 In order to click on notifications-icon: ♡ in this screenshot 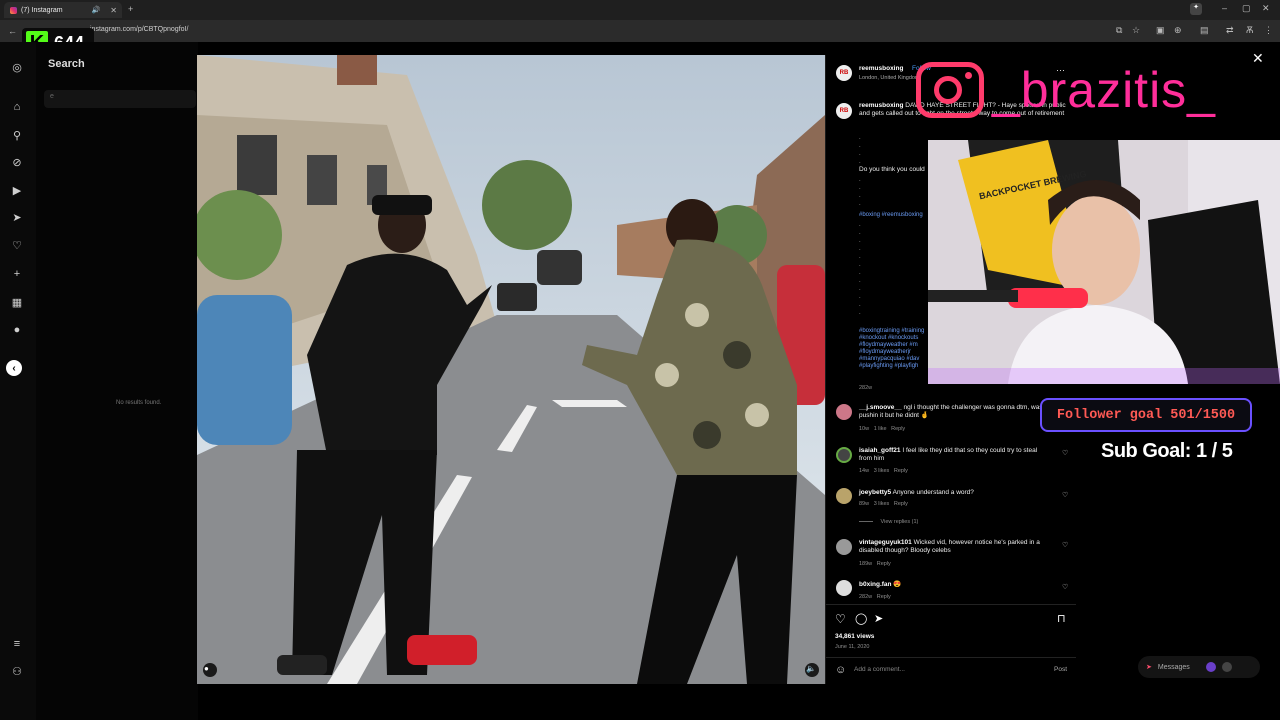, I will do `click(17, 245)`.